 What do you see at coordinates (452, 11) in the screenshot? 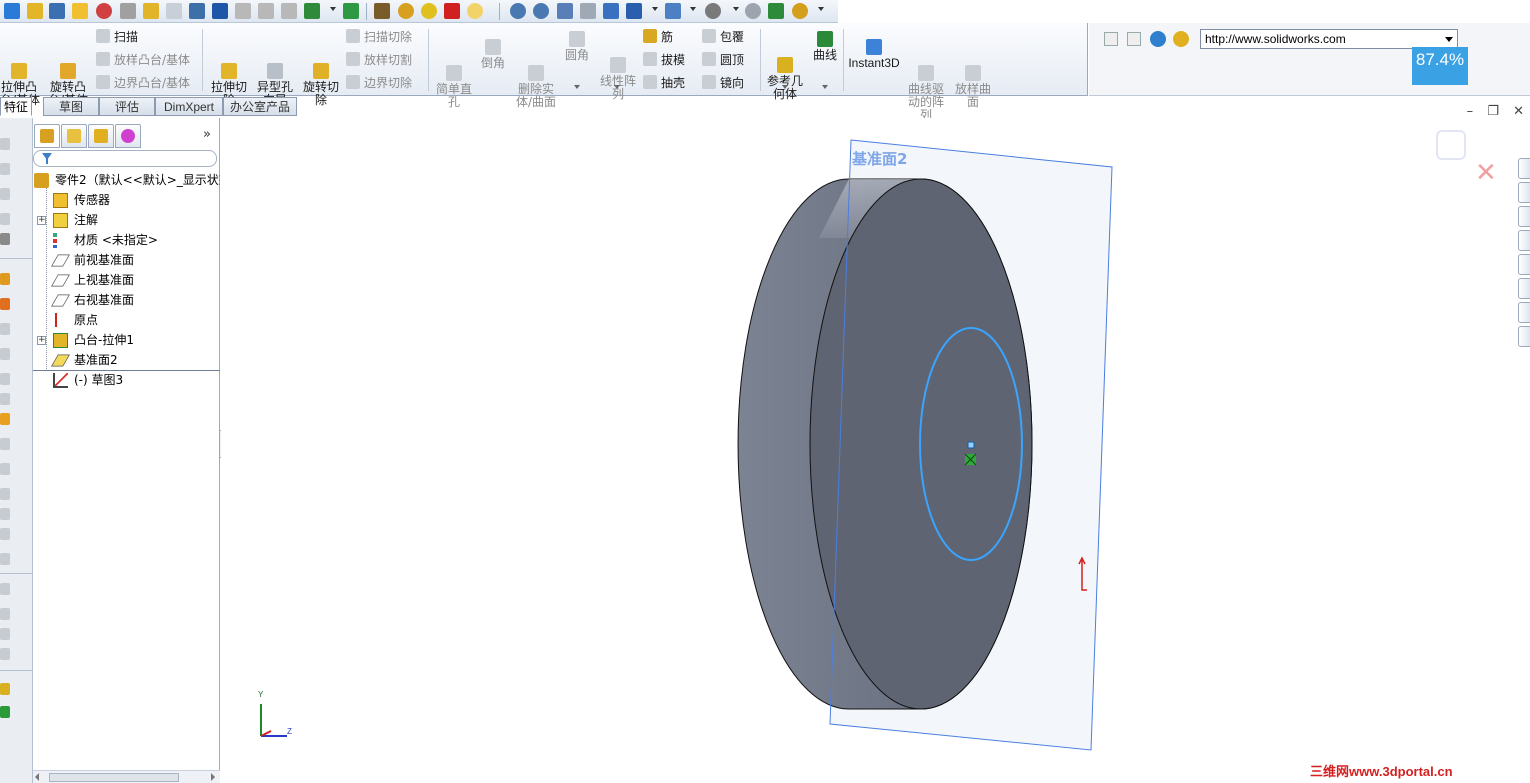
I see `color-icon` at bounding box center [452, 11].